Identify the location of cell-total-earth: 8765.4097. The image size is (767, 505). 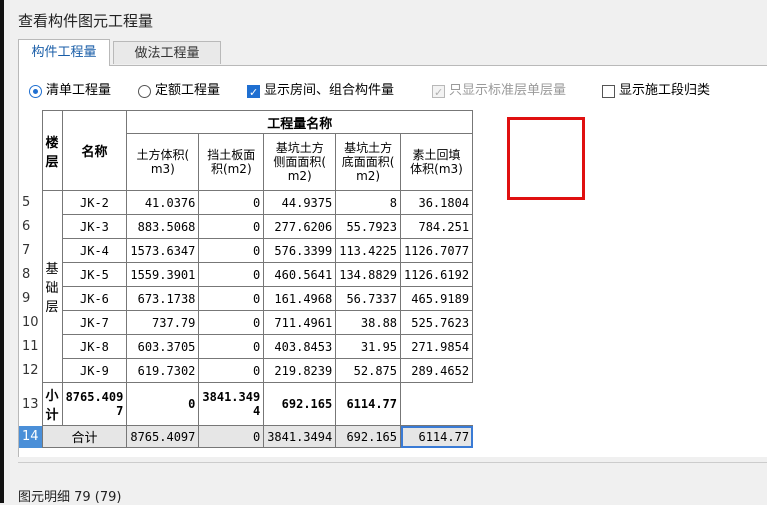
(163, 436).